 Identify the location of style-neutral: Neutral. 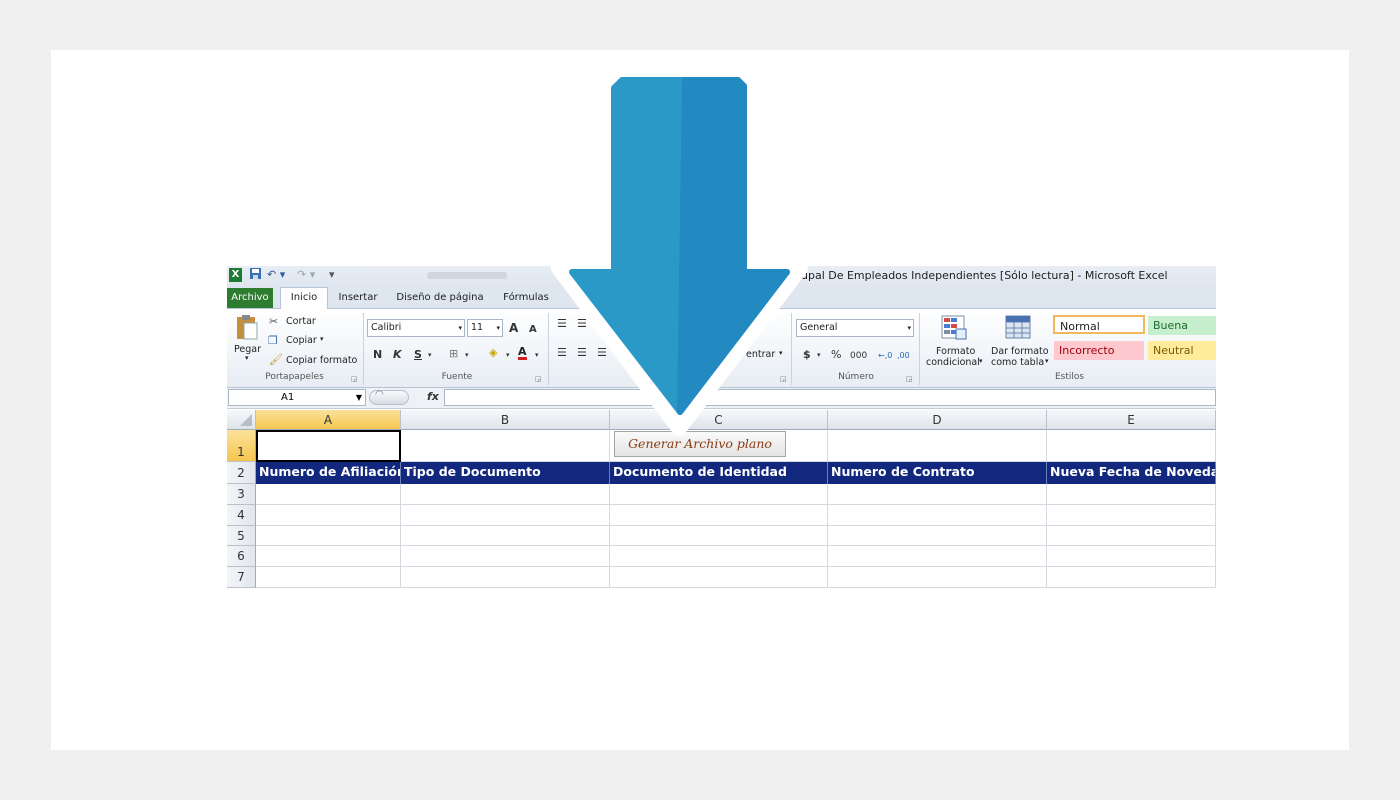
(1182, 350).